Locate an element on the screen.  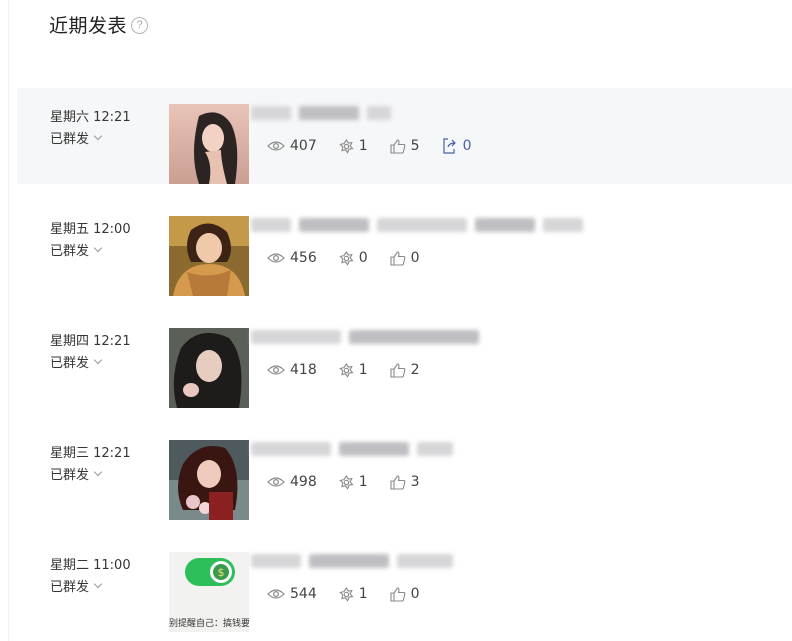
likes-stat: 3 is located at coordinates (405, 482).